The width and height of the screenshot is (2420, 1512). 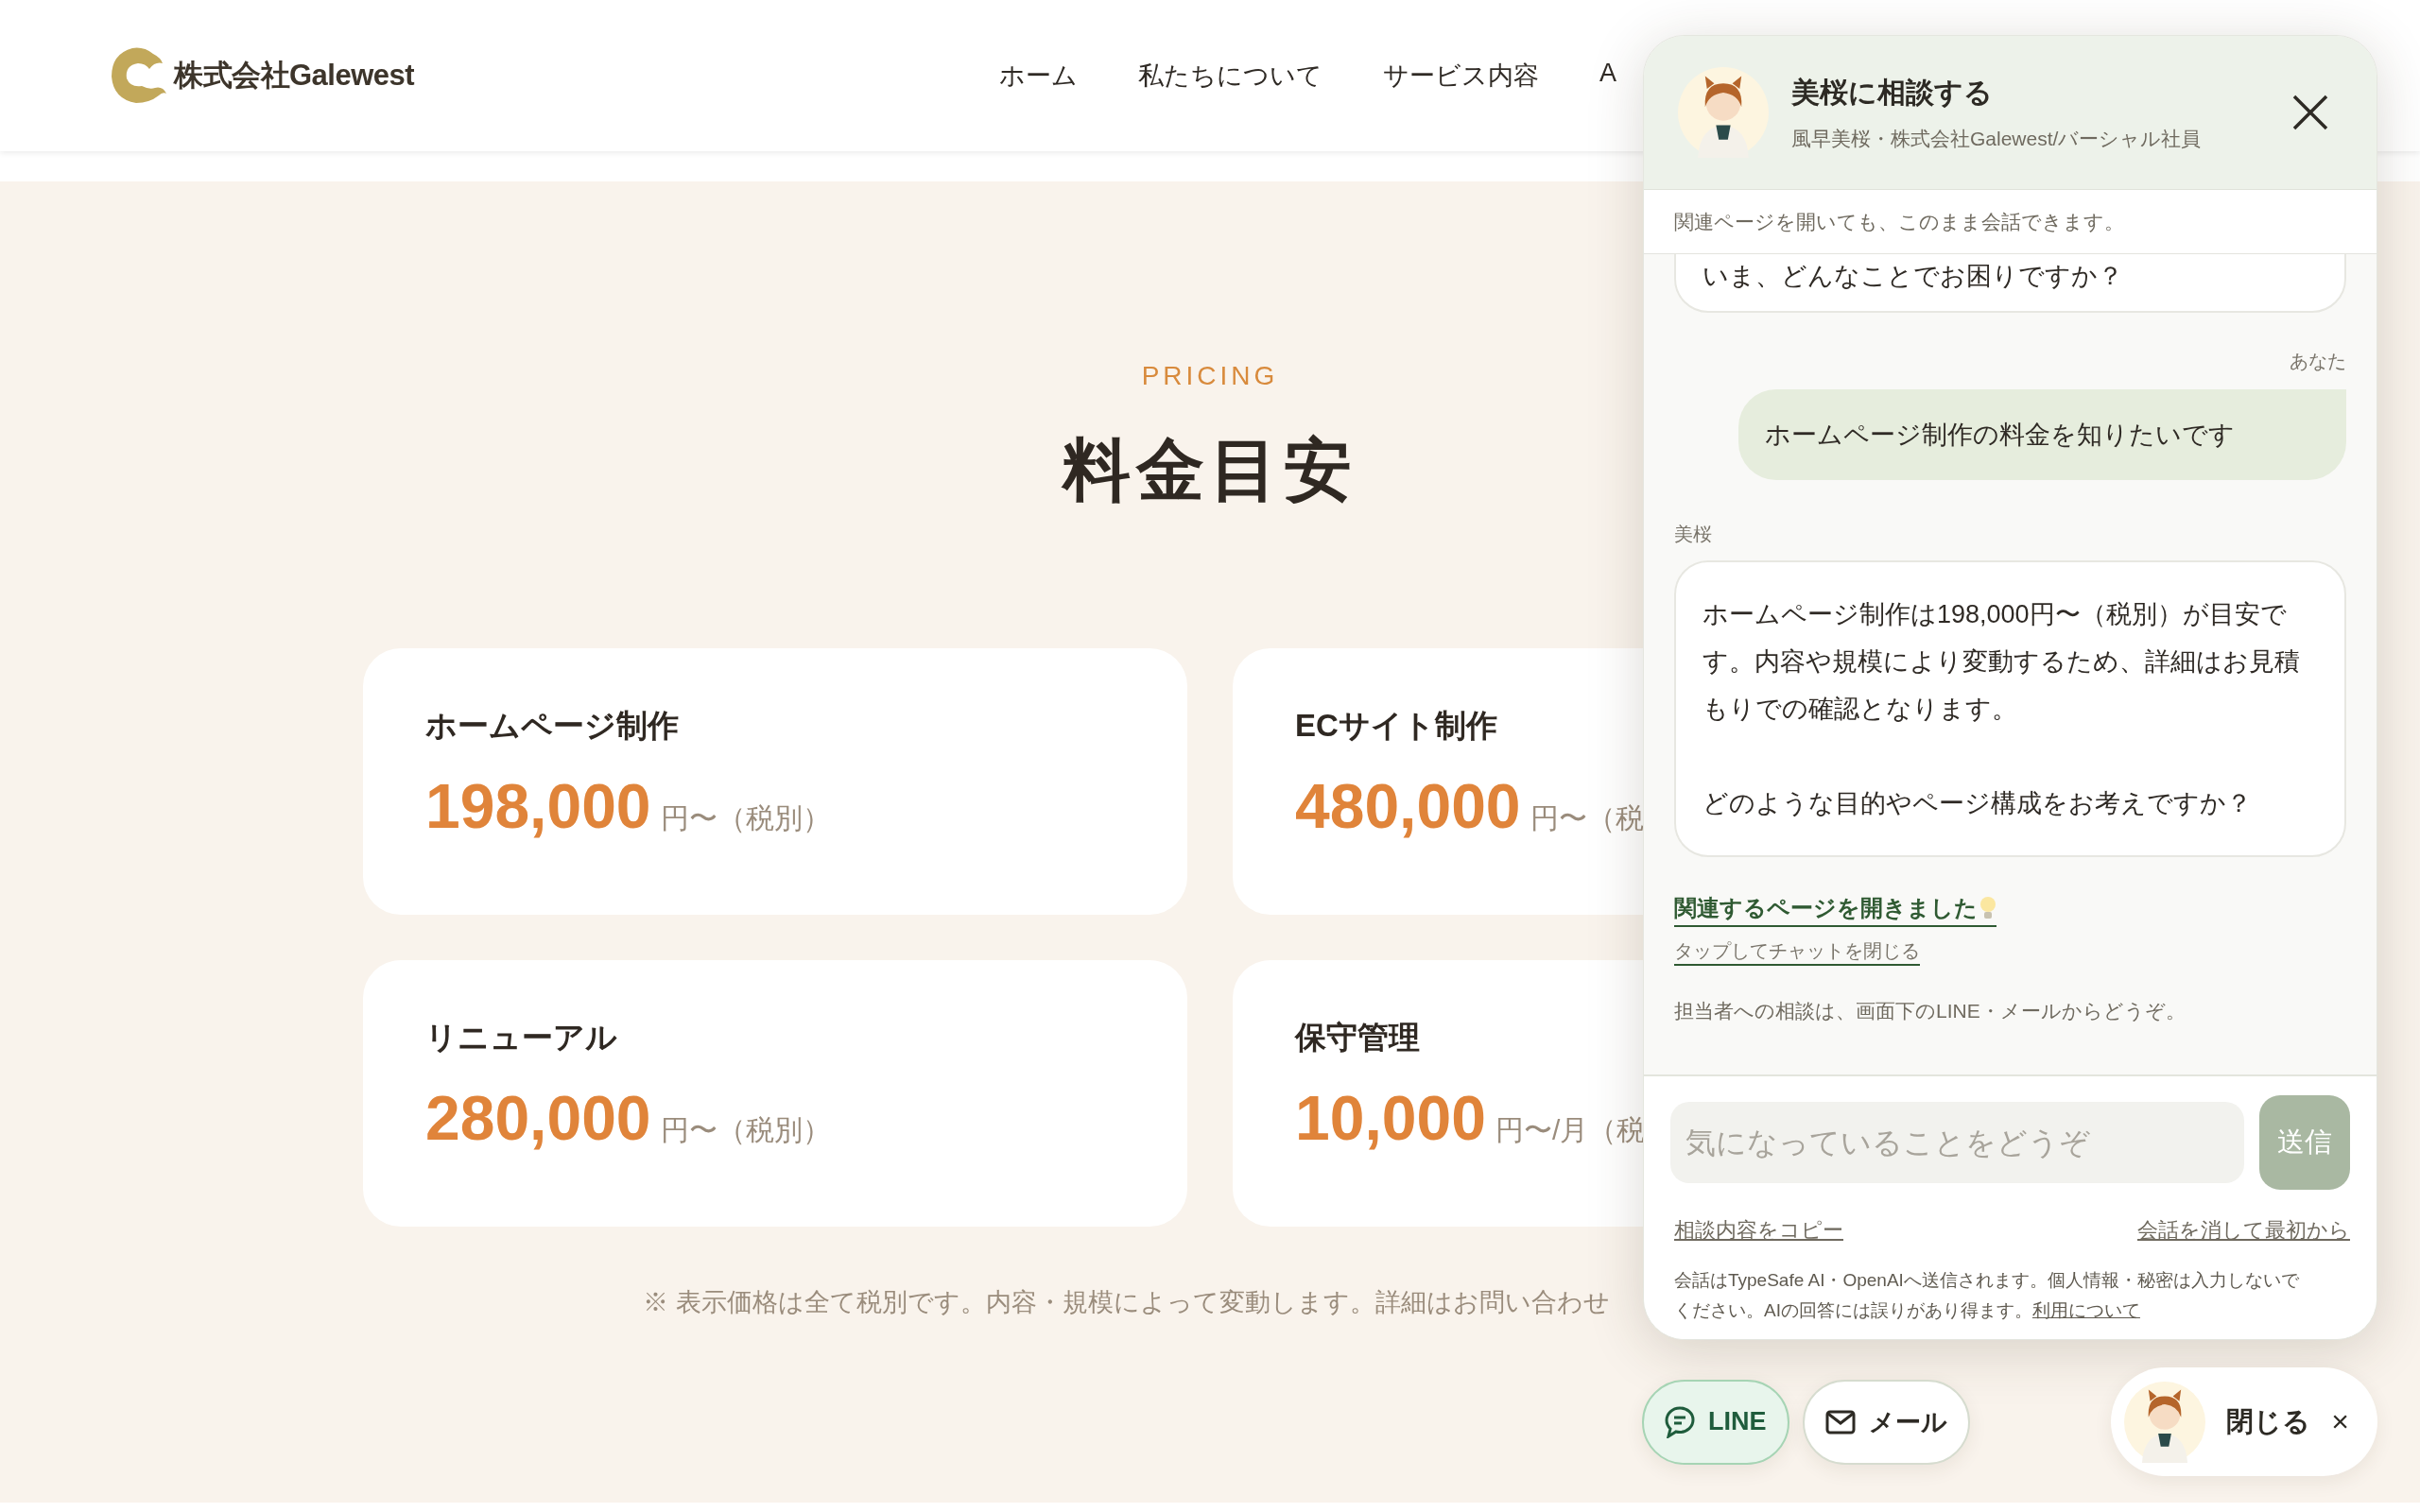 What do you see at coordinates (1758, 1230) in the screenshot?
I see `copy-link: 相談内容をコピー` at bounding box center [1758, 1230].